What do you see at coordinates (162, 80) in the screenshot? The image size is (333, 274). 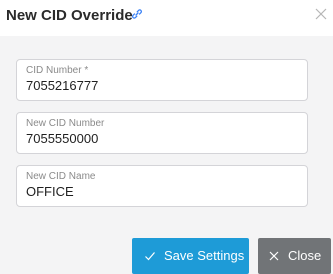 I see `cid-number-field: CID Number * 7055216777` at bounding box center [162, 80].